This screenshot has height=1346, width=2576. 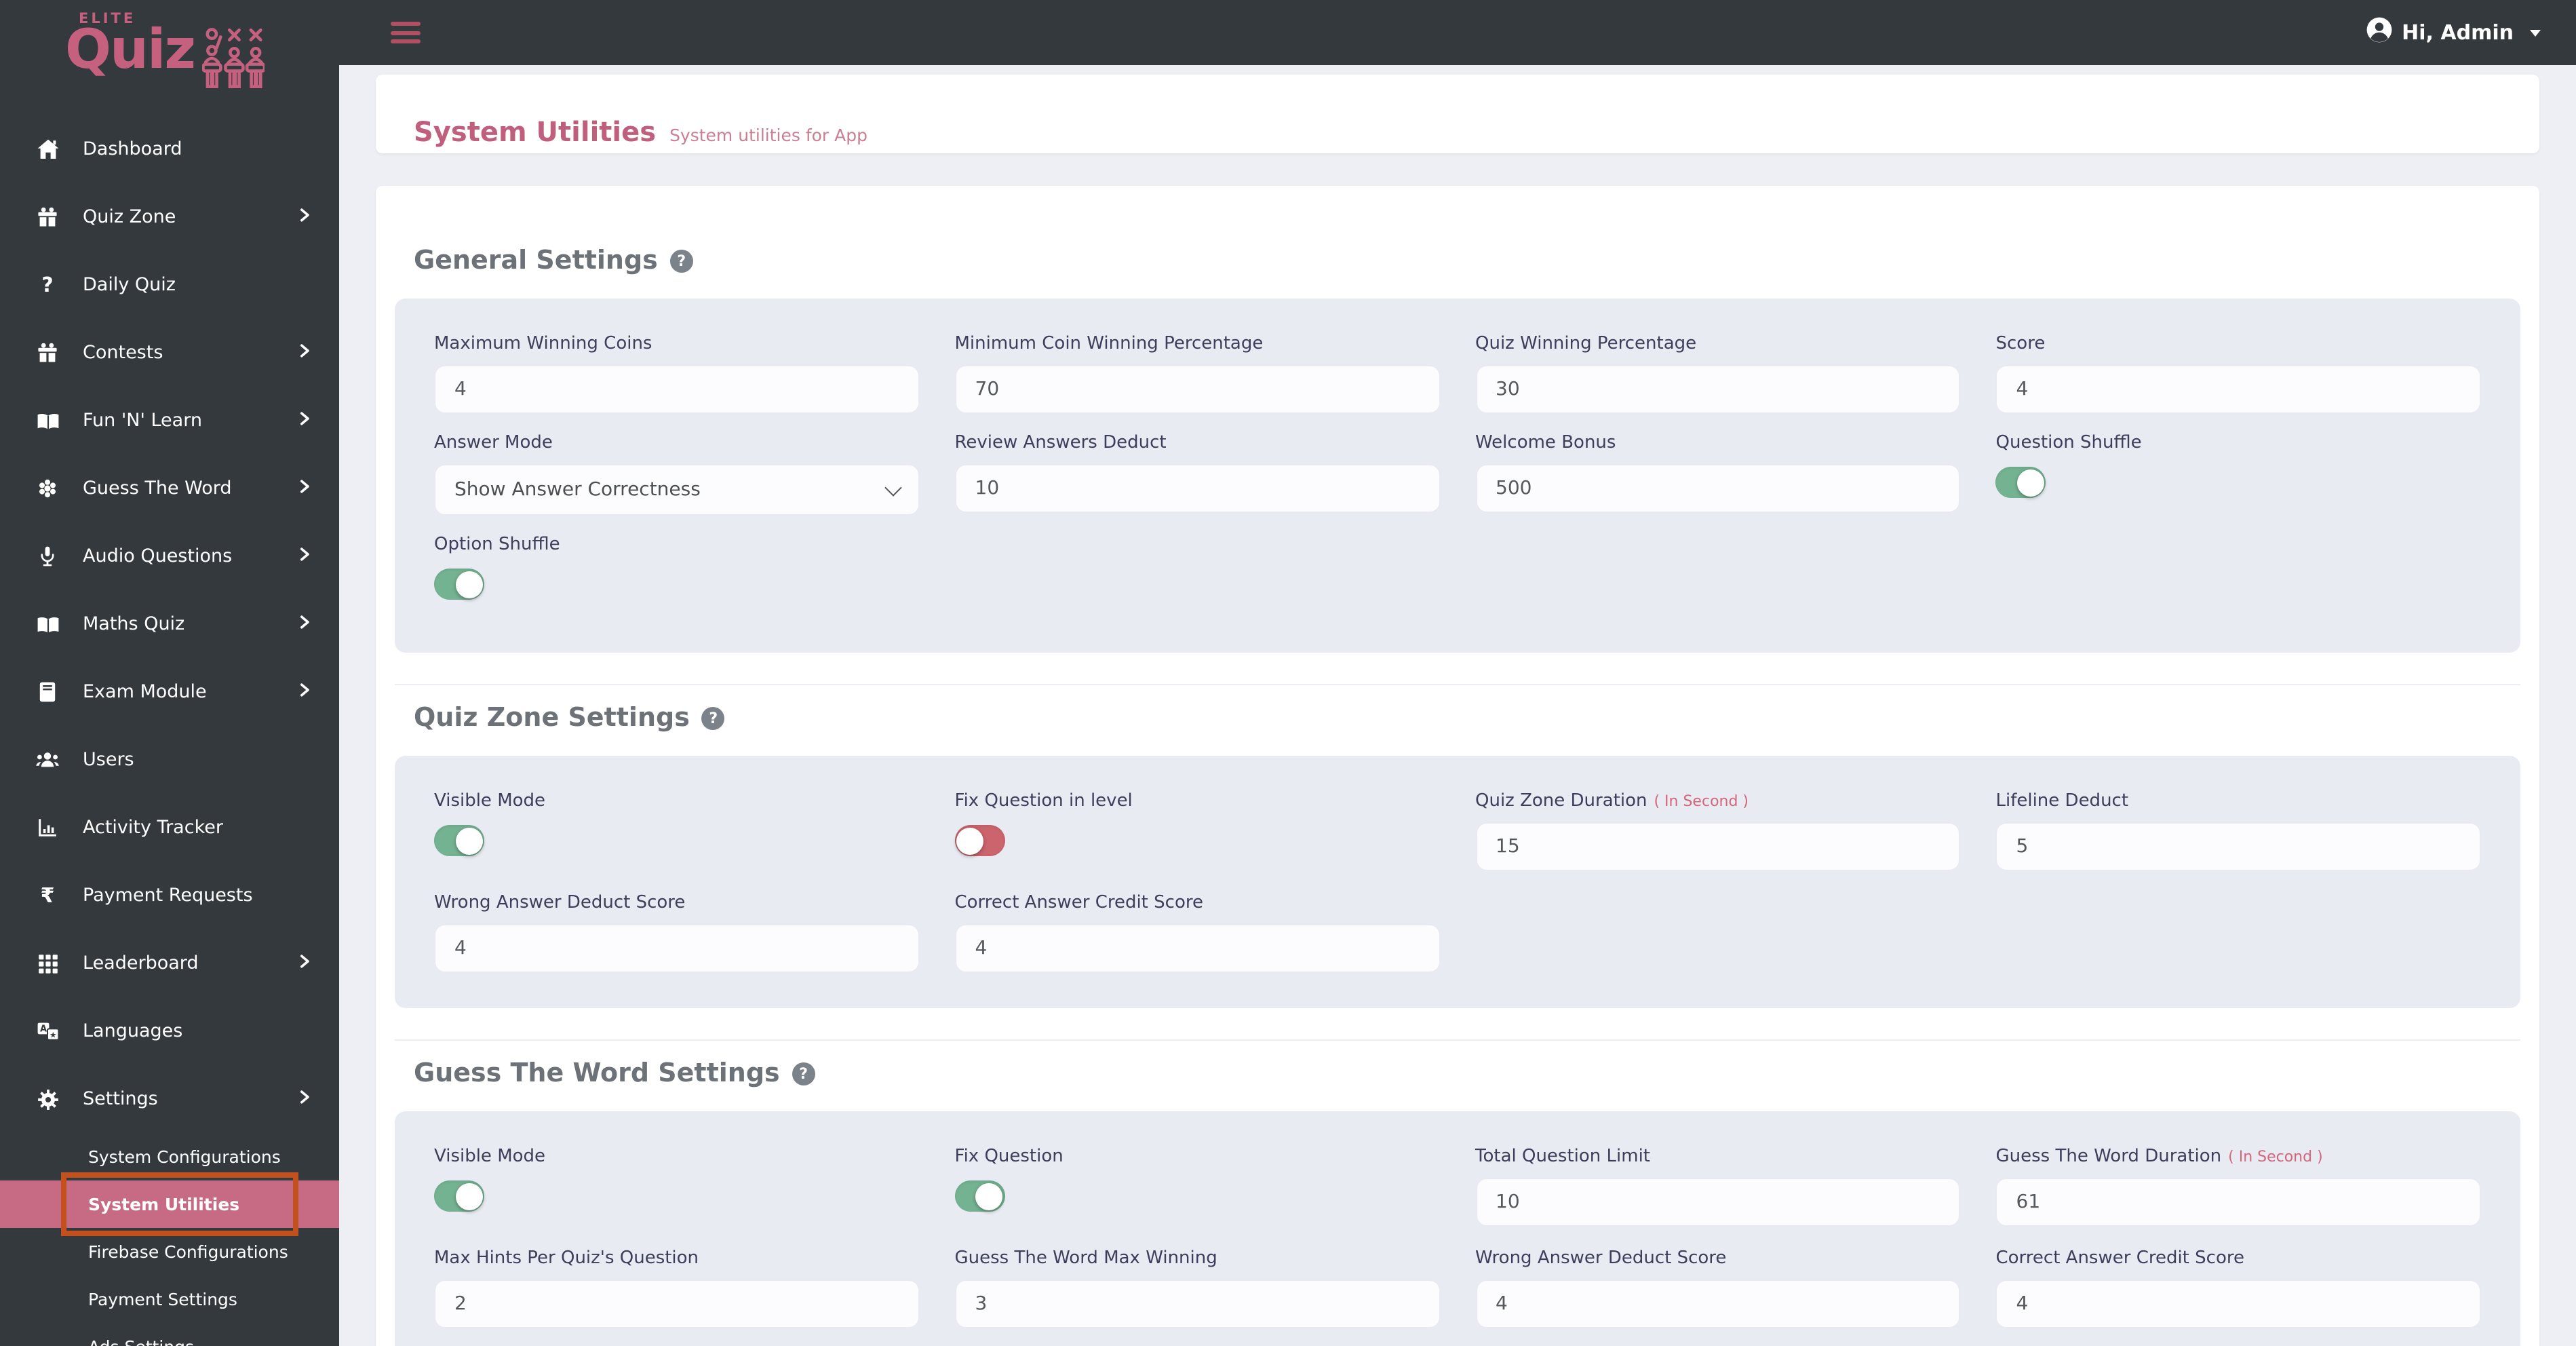 I want to click on sidebar-item-dashboard: Dashboard, so click(x=169, y=149).